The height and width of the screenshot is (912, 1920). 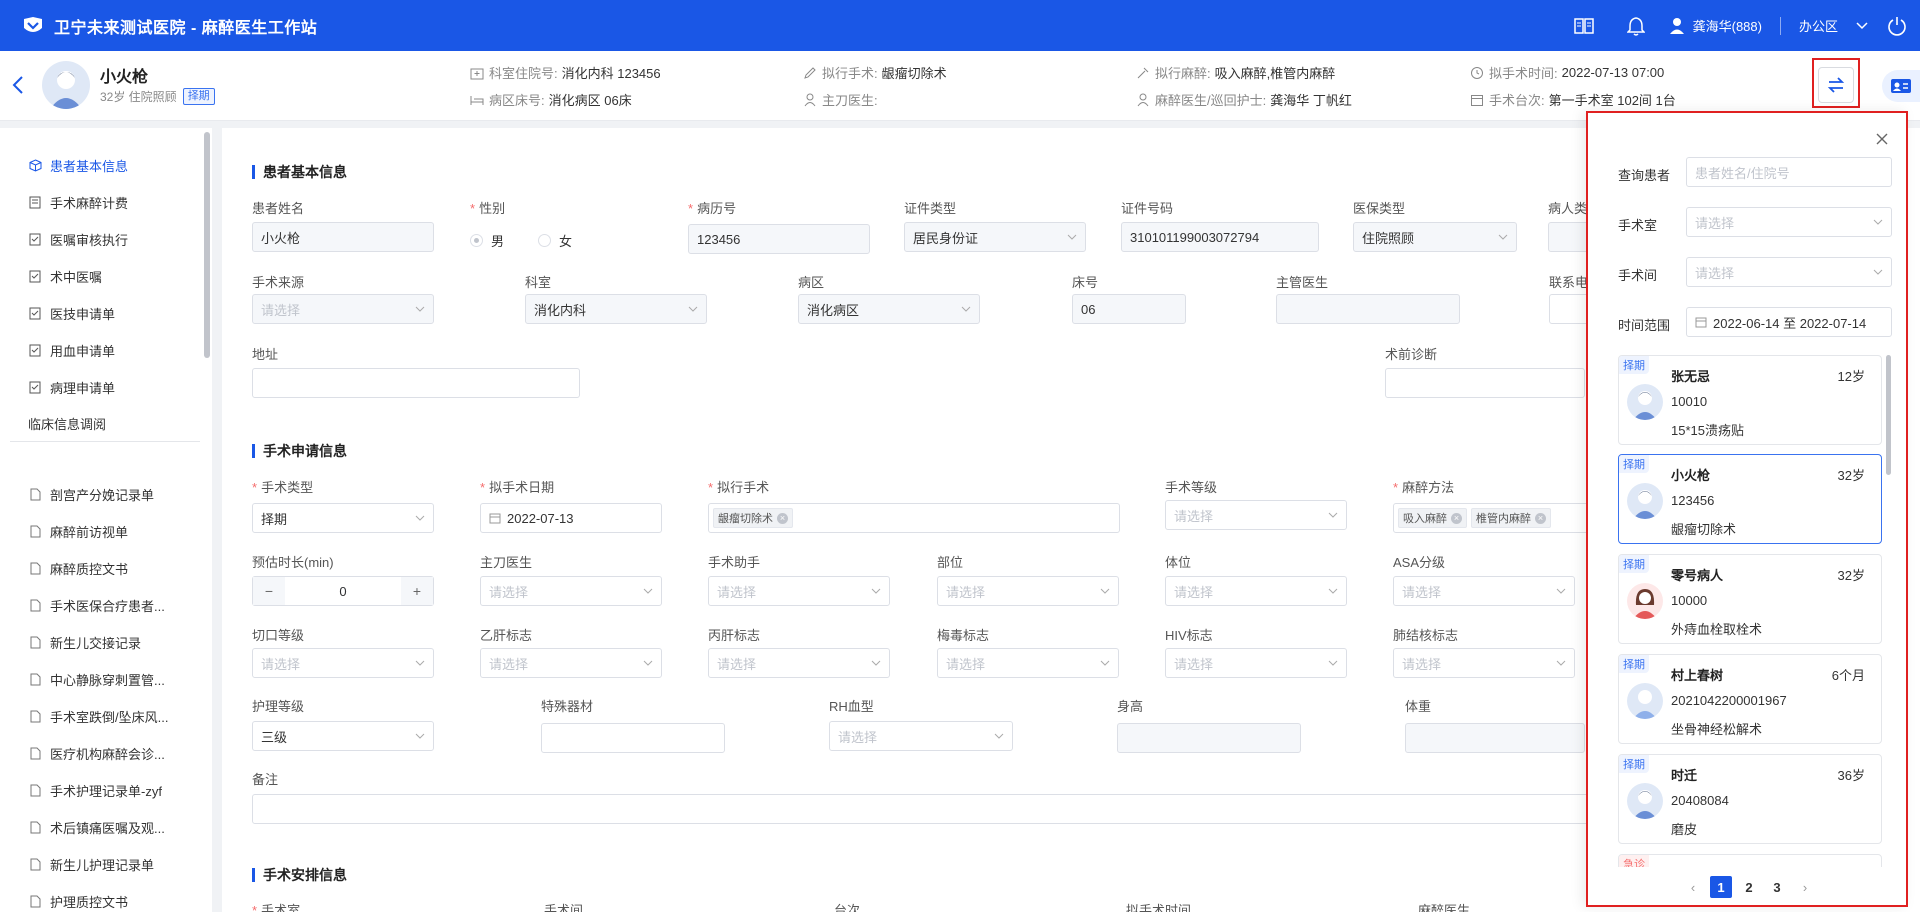 I want to click on page-button: 1, so click(x=1721, y=887).